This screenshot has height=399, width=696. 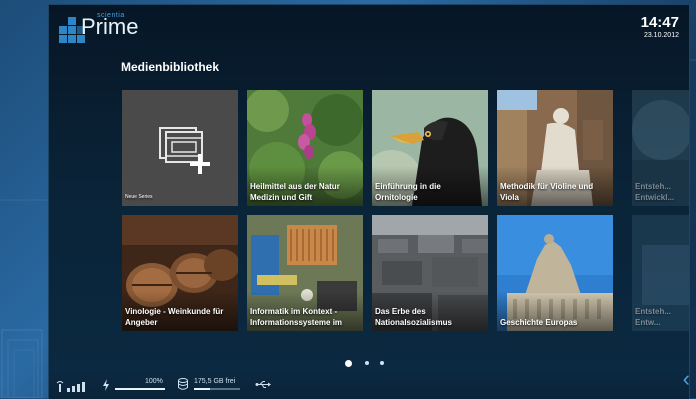 I want to click on clock-date: 23.10.2012, so click(x=661, y=35).